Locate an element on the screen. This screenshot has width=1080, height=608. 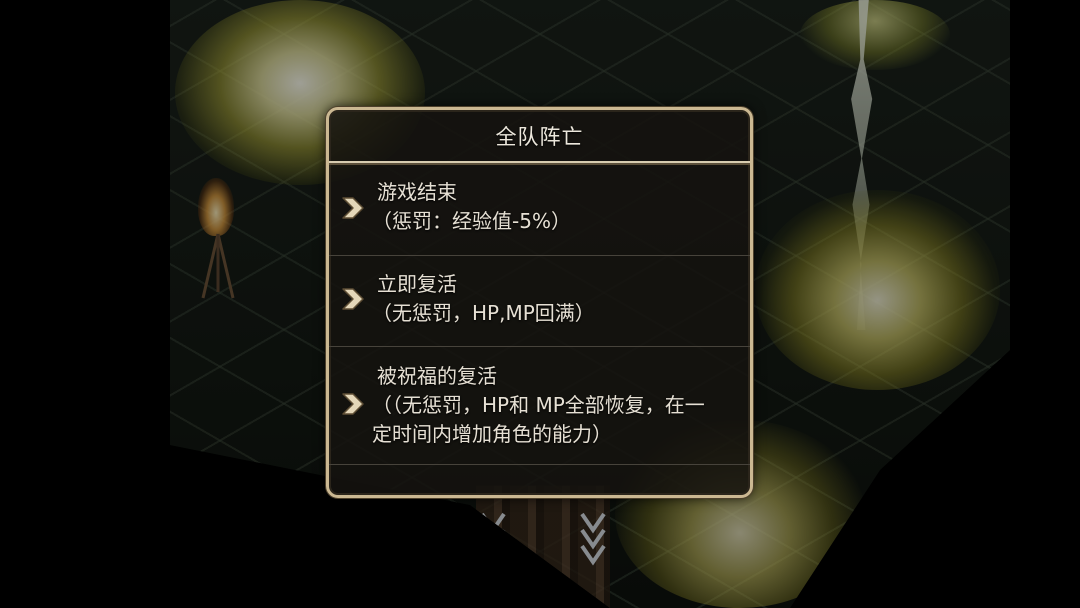
empty-option-row is located at coordinates (539, 480).